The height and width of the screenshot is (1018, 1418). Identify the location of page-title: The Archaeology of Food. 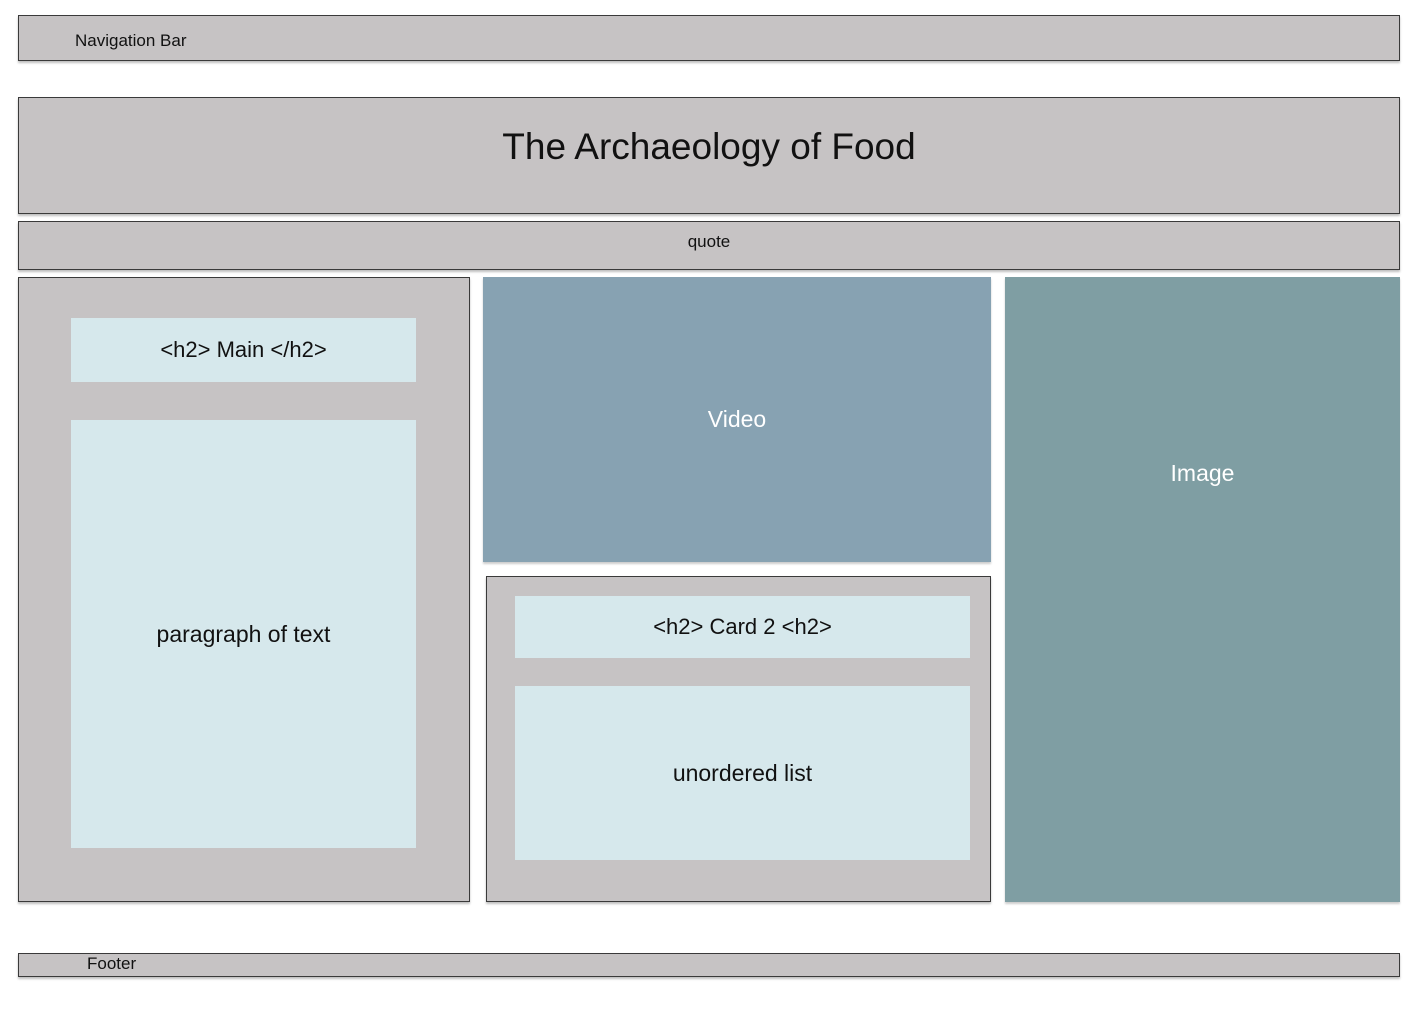
(709, 146).